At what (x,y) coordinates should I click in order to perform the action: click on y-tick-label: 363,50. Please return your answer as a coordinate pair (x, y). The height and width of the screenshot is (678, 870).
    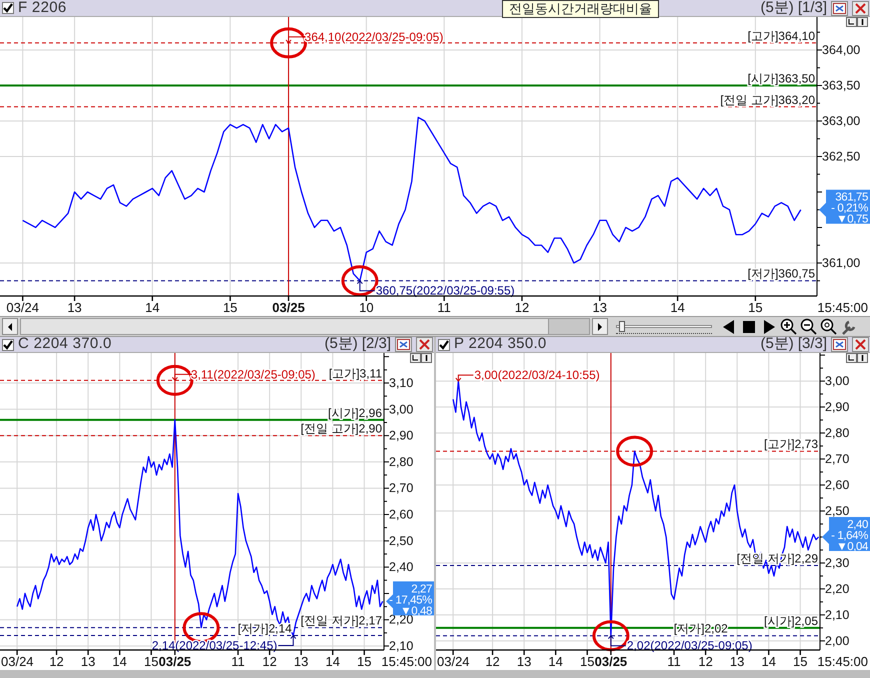
    Looking at the image, I should click on (841, 85).